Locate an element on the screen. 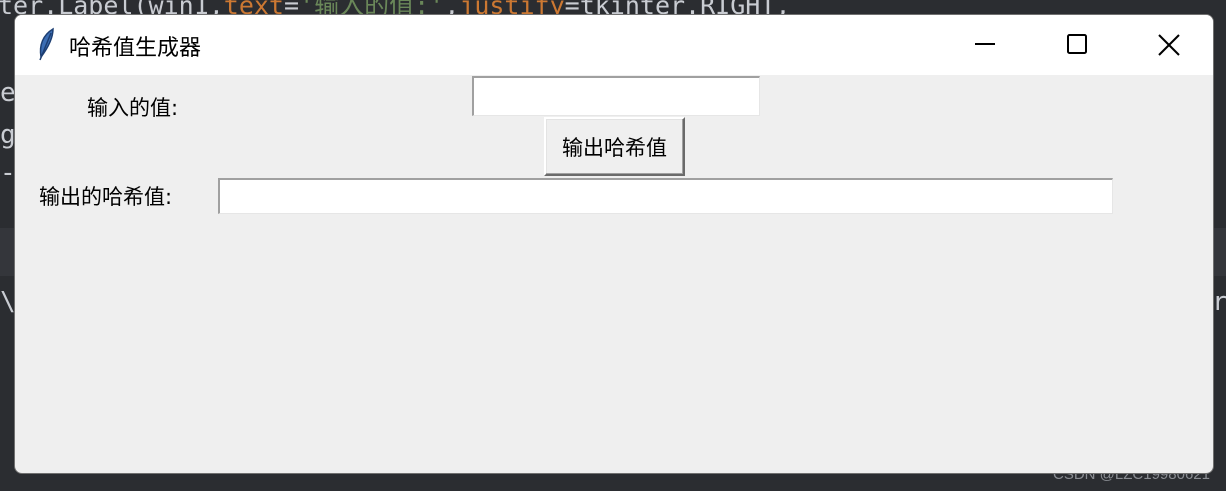 The height and width of the screenshot is (491, 1226). close-icon is located at coordinates (1169, 45).